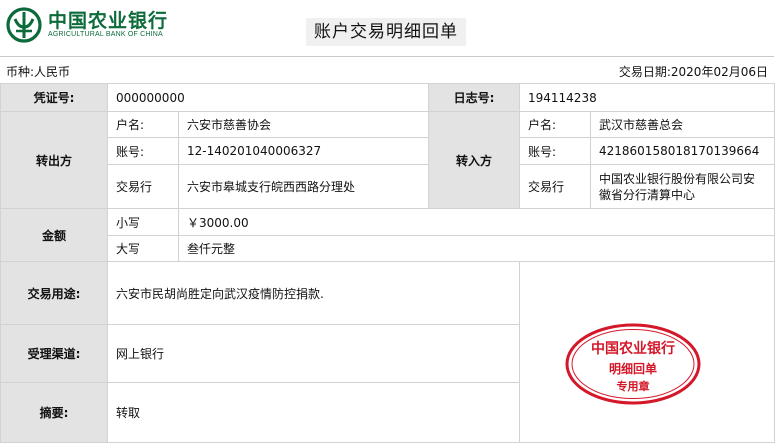 This screenshot has width=780, height=444. Describe the element at coordinates (303, 124) in the screenshot. I see `payer-name: 六安市慈善协会` at that location.